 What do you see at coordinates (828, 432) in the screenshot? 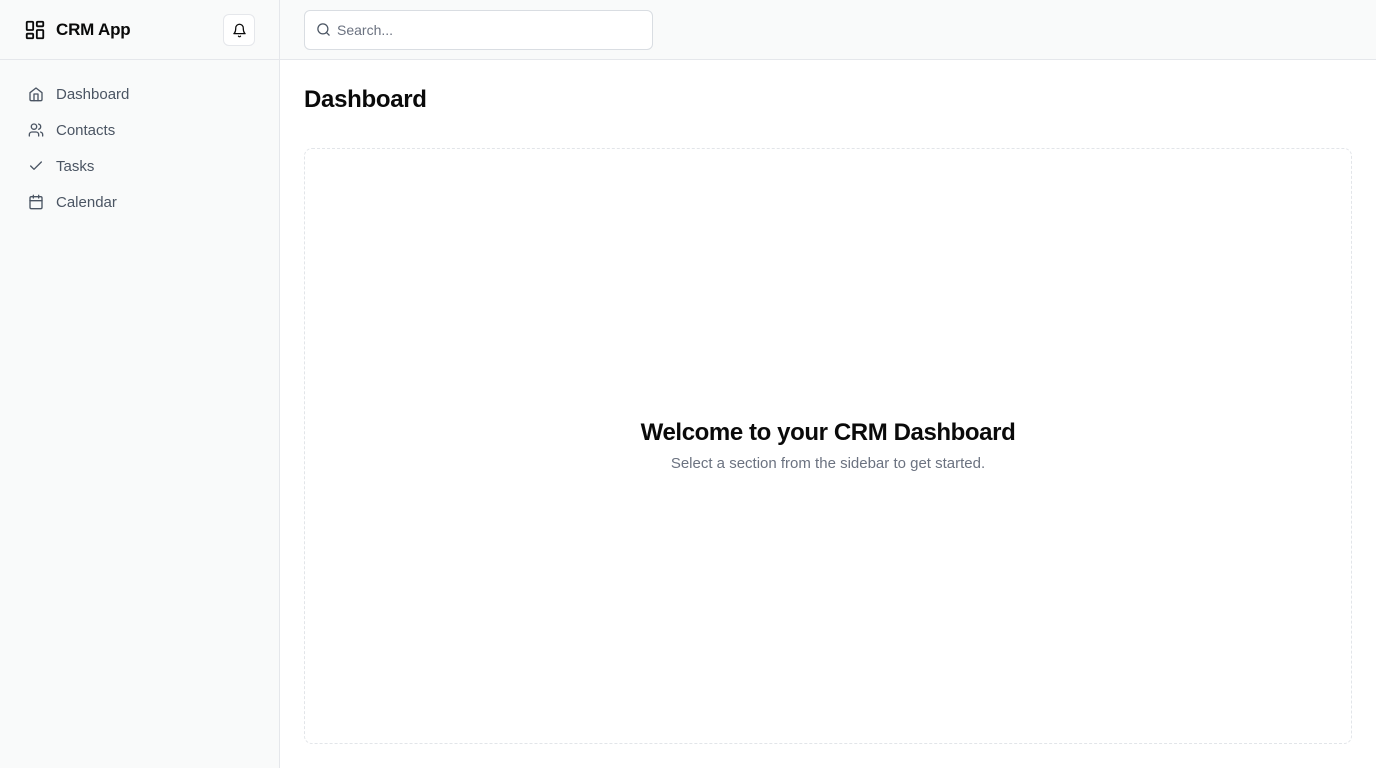
I see `welcome-title: Welcome to your CRM Dashboard` at bounding box center [828, 432].